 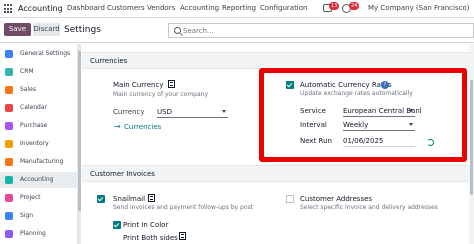 I want to click on crm-icon, so click(x=9, y=72).